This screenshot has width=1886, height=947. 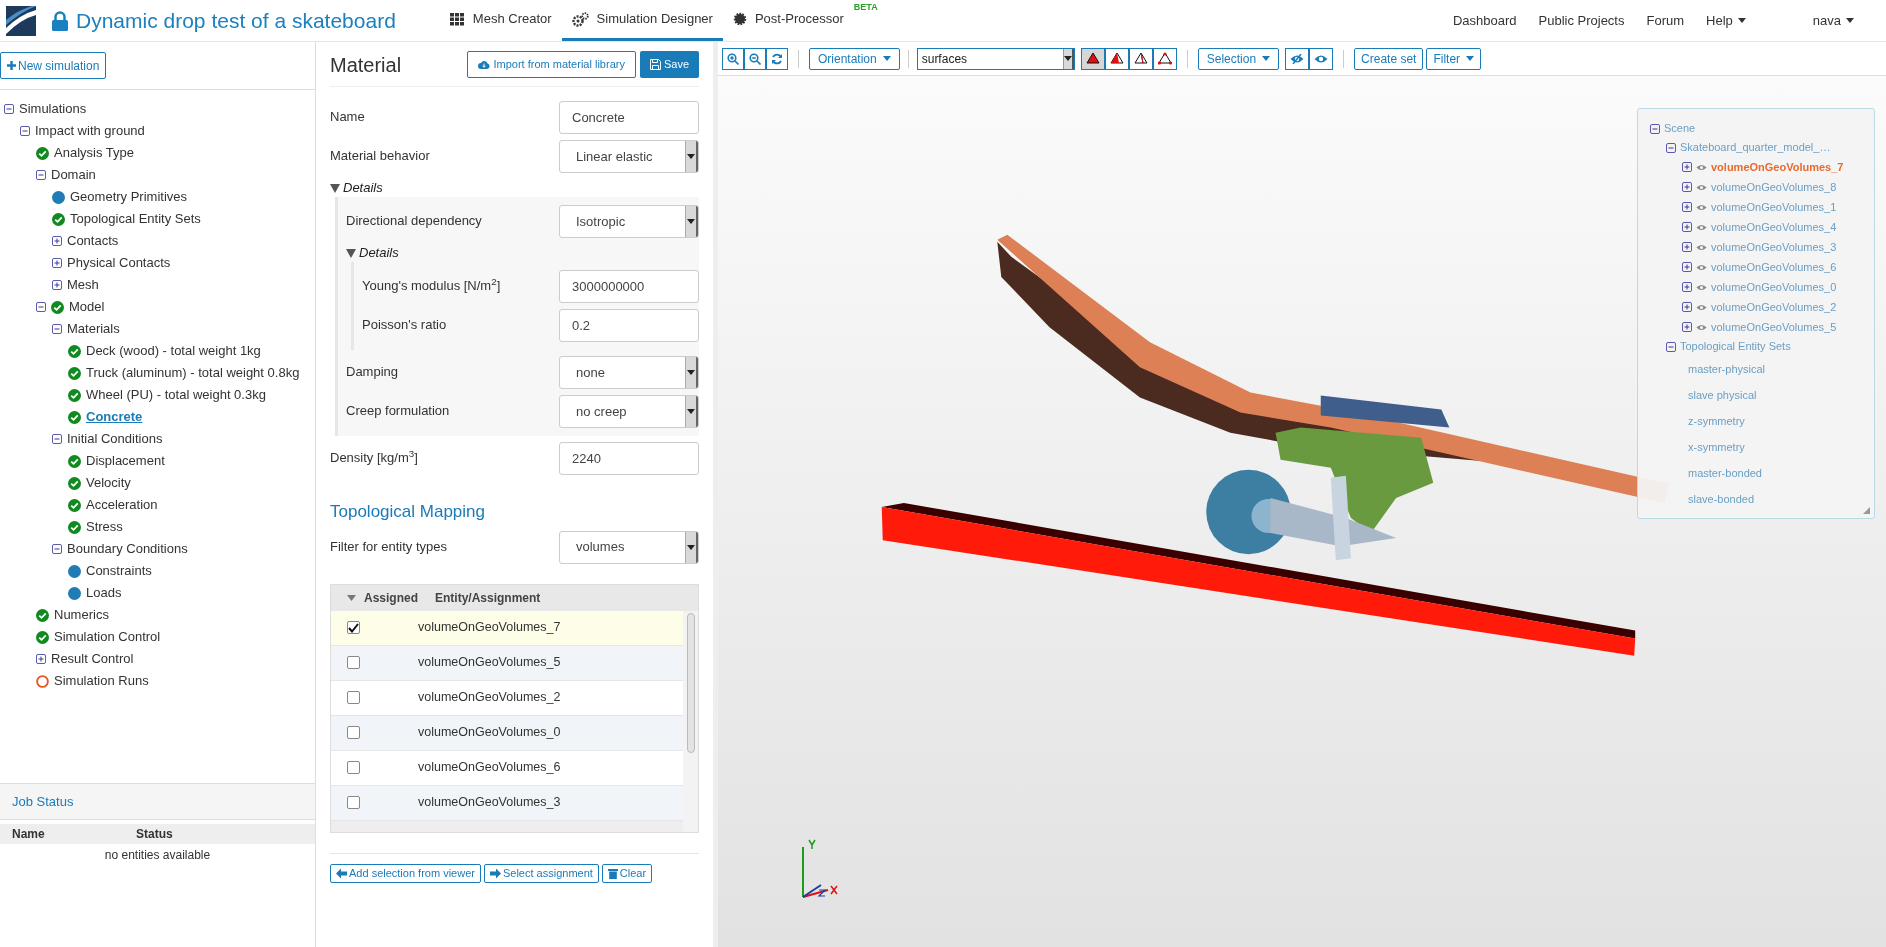 What do you see at coordinates (1297, 58) in the screenshot?
I see `hide-button` at bounding box center [1297, 58].